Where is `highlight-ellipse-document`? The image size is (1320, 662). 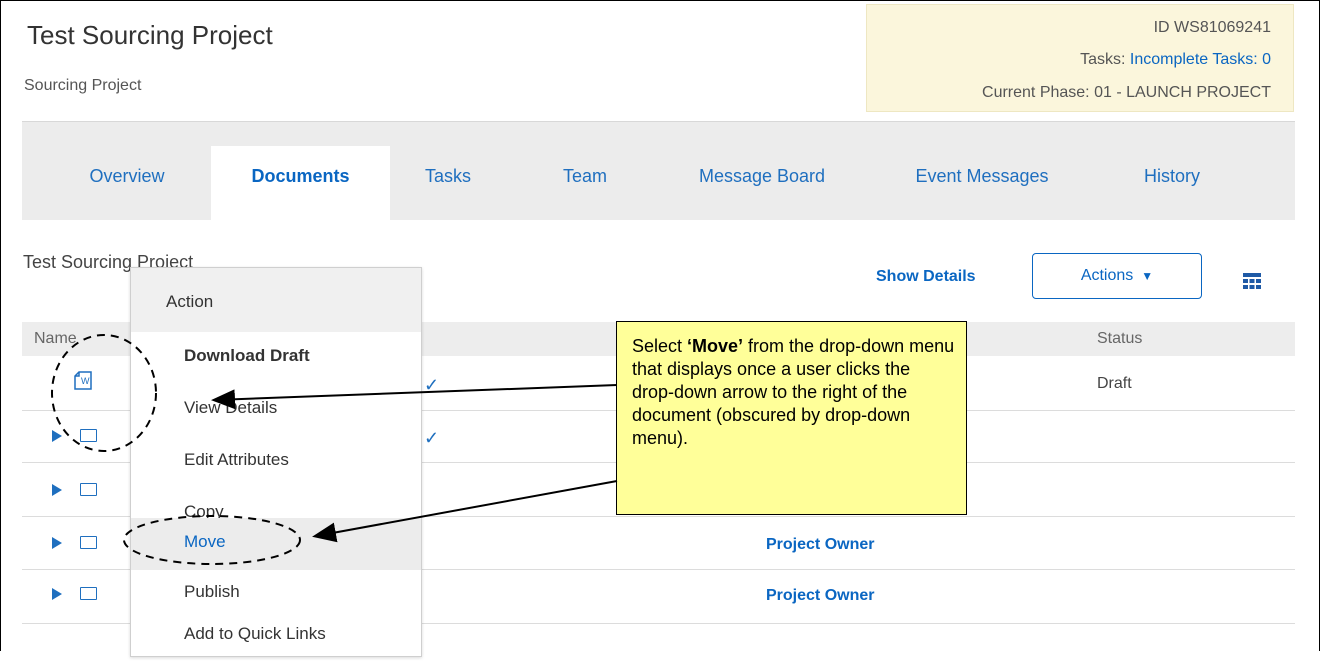
highlight-ellipse-document is located at coordinates (104, 393).